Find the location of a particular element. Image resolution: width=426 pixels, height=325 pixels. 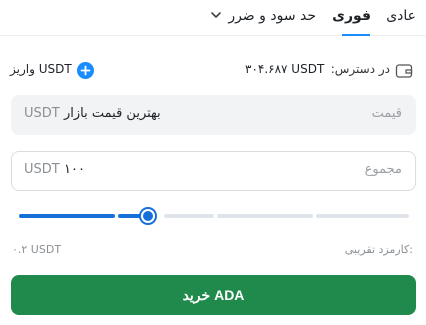

slider-thumb-dot is located at coordinates (148, 216).